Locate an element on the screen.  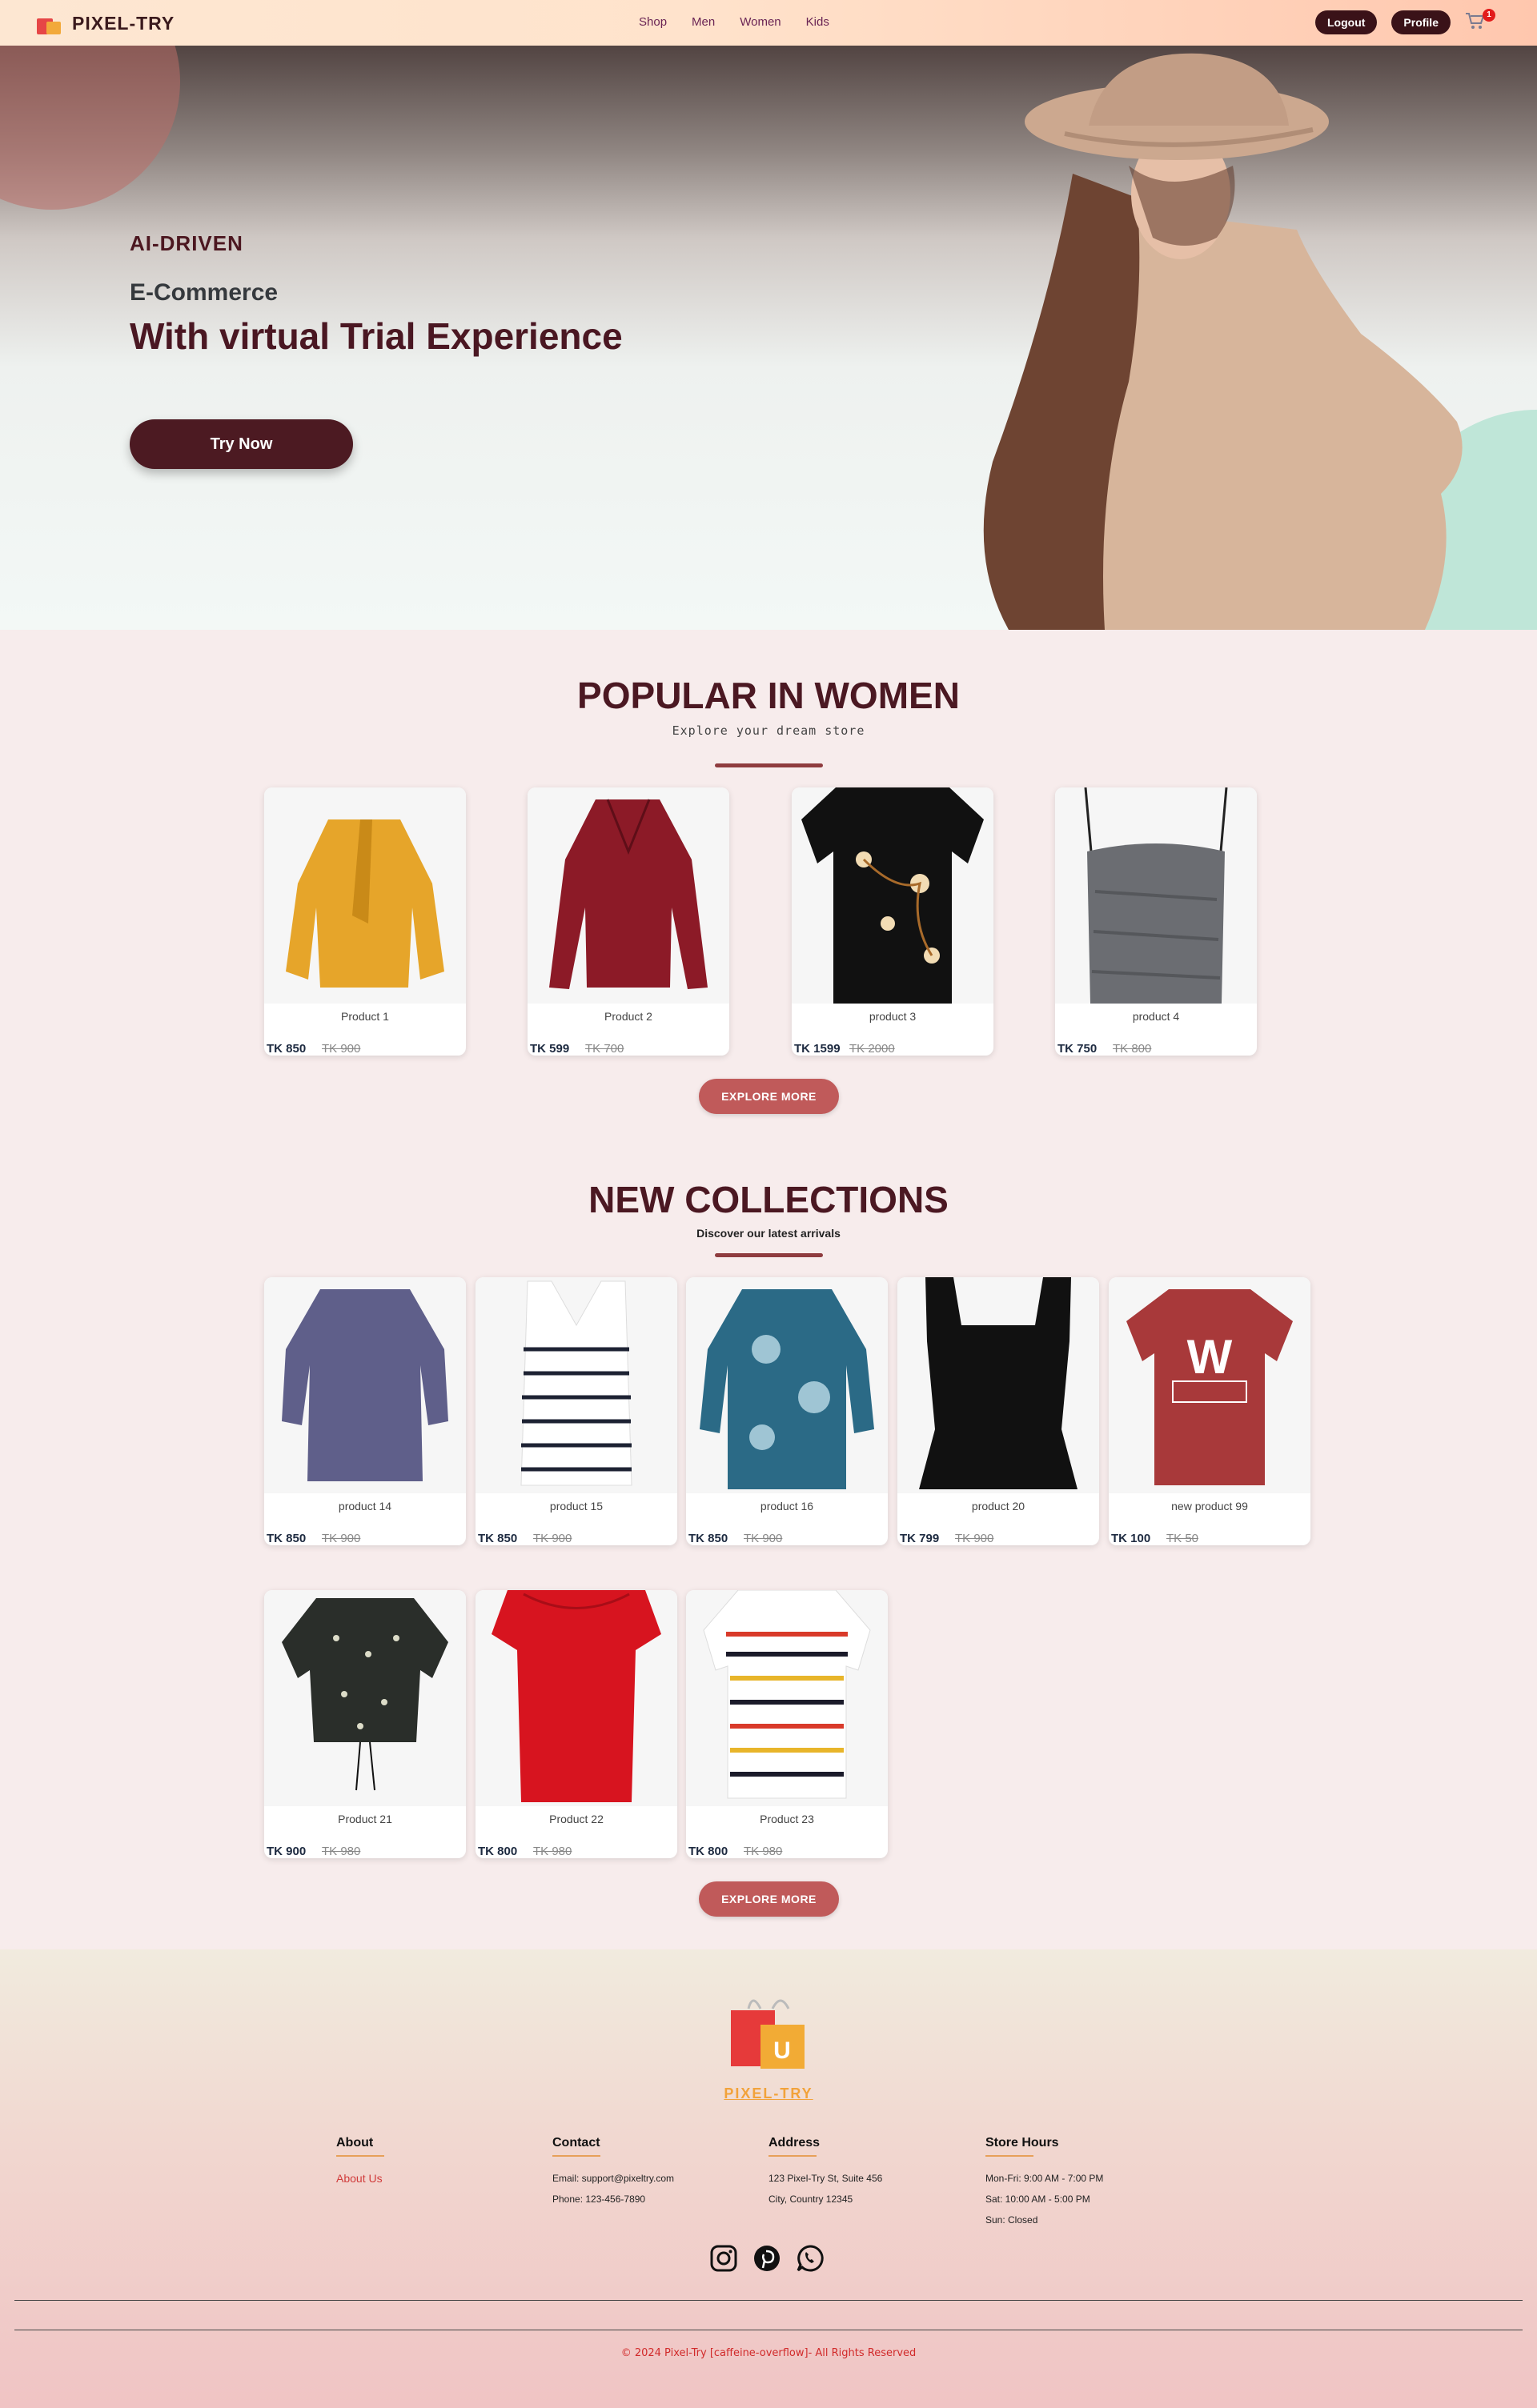
footer-hours-heading: Store Hours is located at coordinates (1022, 2143).